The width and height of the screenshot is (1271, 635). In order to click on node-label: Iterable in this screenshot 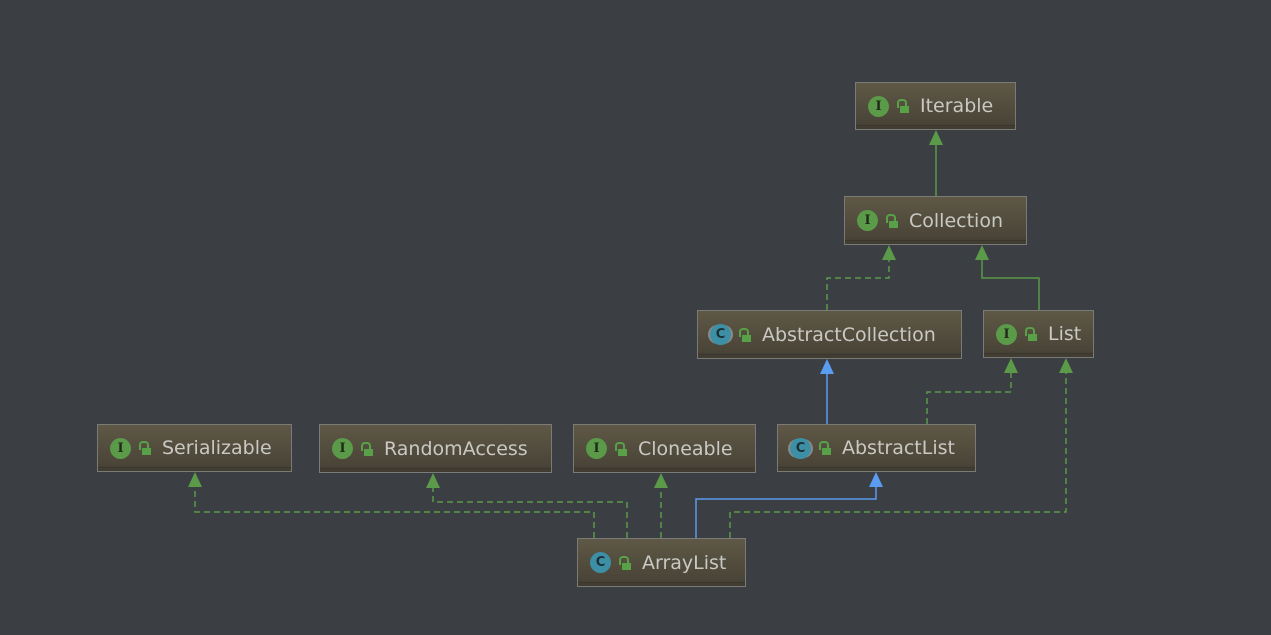, I will do `click(957, 106)`.